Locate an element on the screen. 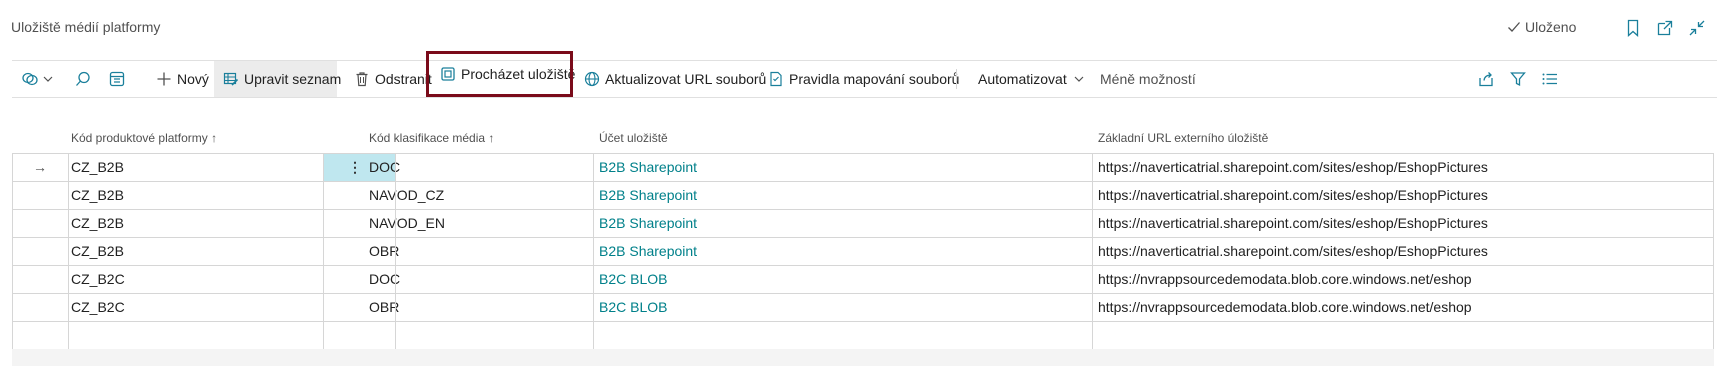  storage-icon is located at coordinates (448, 74).